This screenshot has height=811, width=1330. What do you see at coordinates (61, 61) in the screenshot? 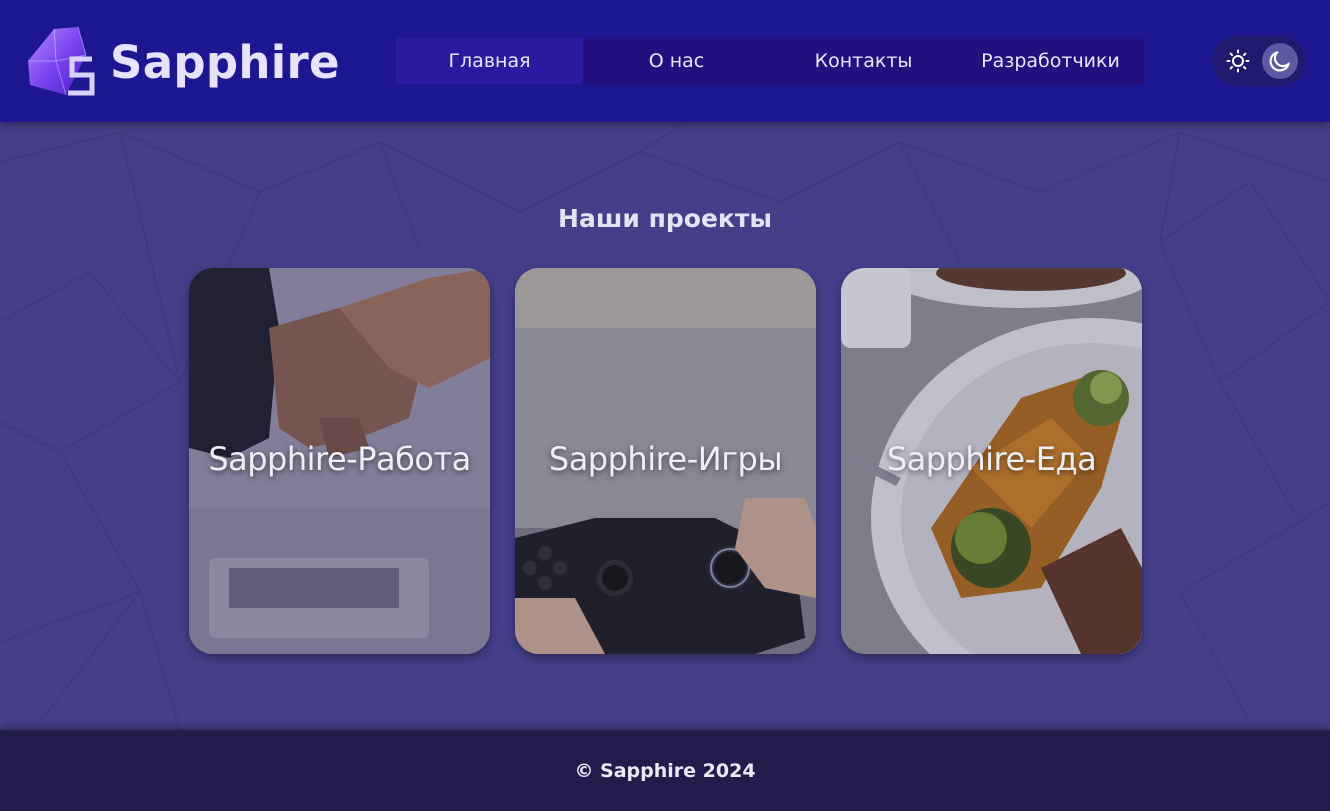
I see `sapphire-gem-logo-icon` at bounding box center [61, 61].